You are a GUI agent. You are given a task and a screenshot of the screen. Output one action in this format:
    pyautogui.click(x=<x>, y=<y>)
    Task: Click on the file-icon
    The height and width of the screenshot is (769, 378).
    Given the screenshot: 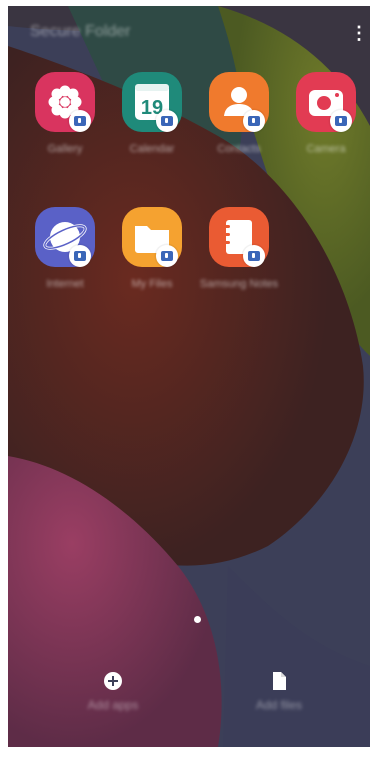 What is the action you would take?
    pyautogui.click(x=279, y=681)
    